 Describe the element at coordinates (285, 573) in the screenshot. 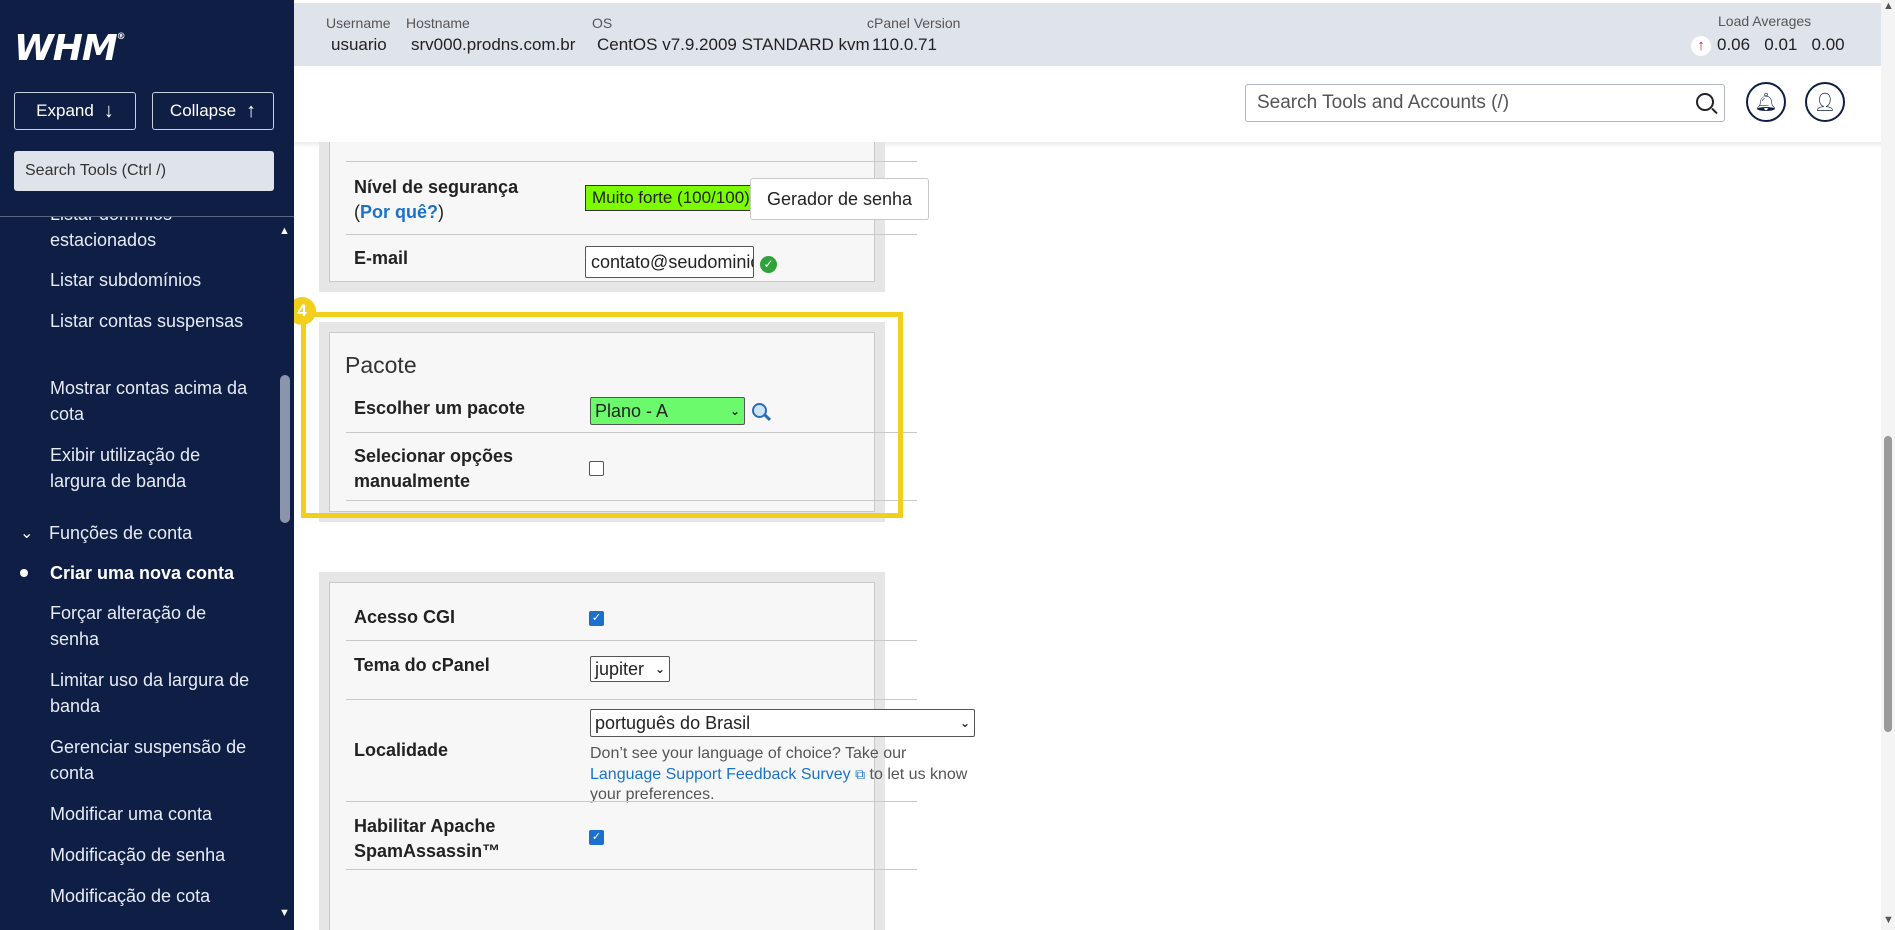

I see `sidebar-scrollbar: ▲ ▼` at that location.